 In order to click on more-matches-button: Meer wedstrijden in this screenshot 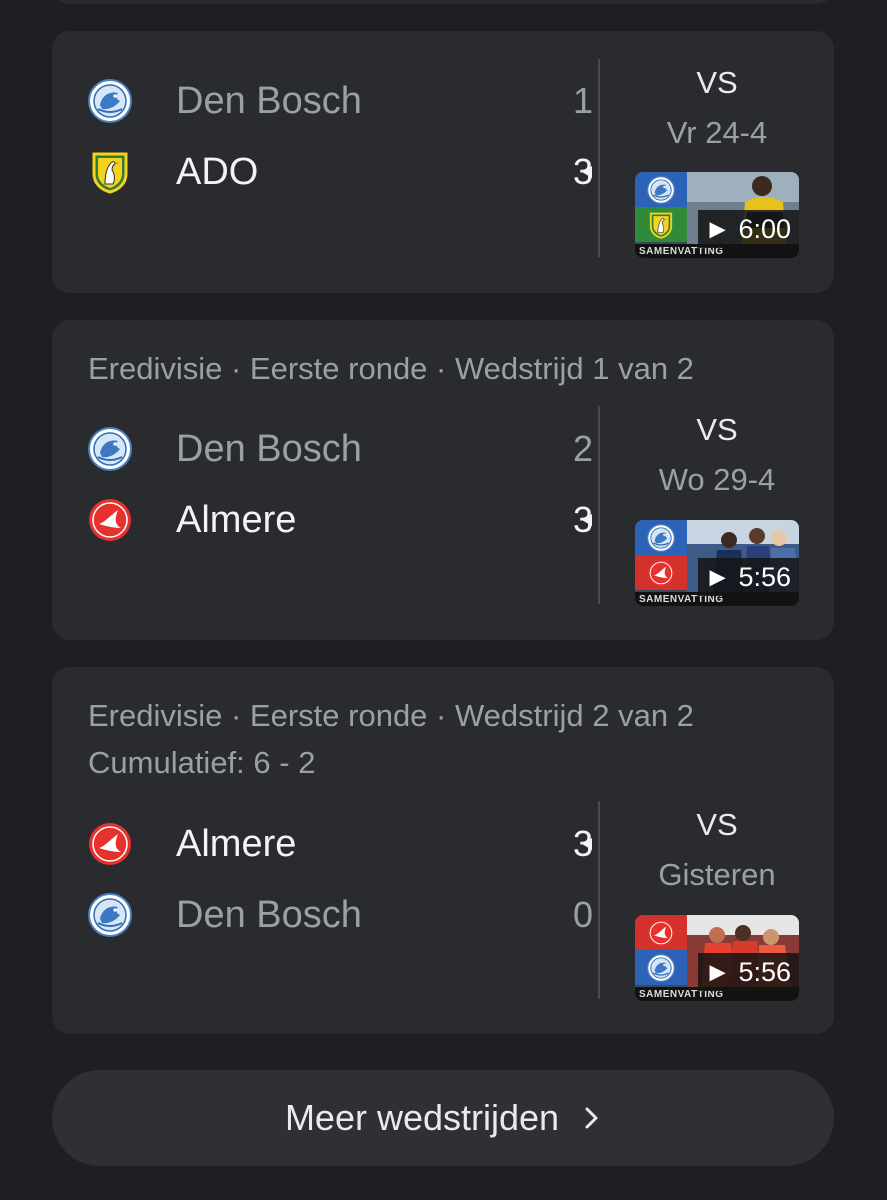, I will do `click(443, 1118)`.